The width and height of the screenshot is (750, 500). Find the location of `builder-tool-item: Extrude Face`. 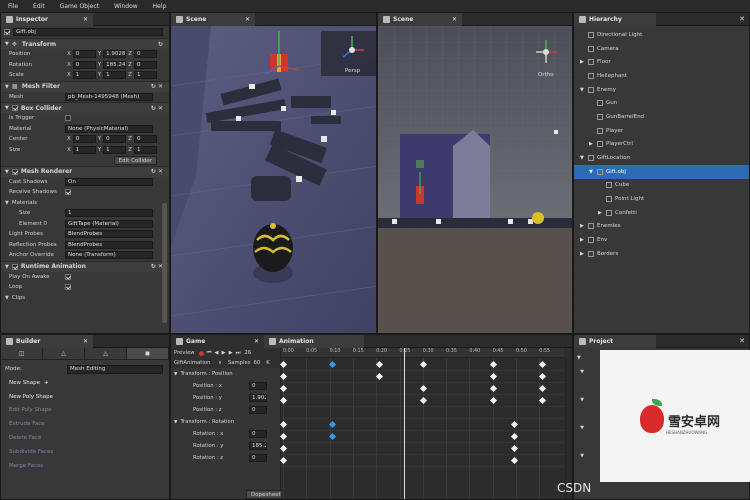

builder-tool-item: Extrude Face is located at coordinates (85, 424).